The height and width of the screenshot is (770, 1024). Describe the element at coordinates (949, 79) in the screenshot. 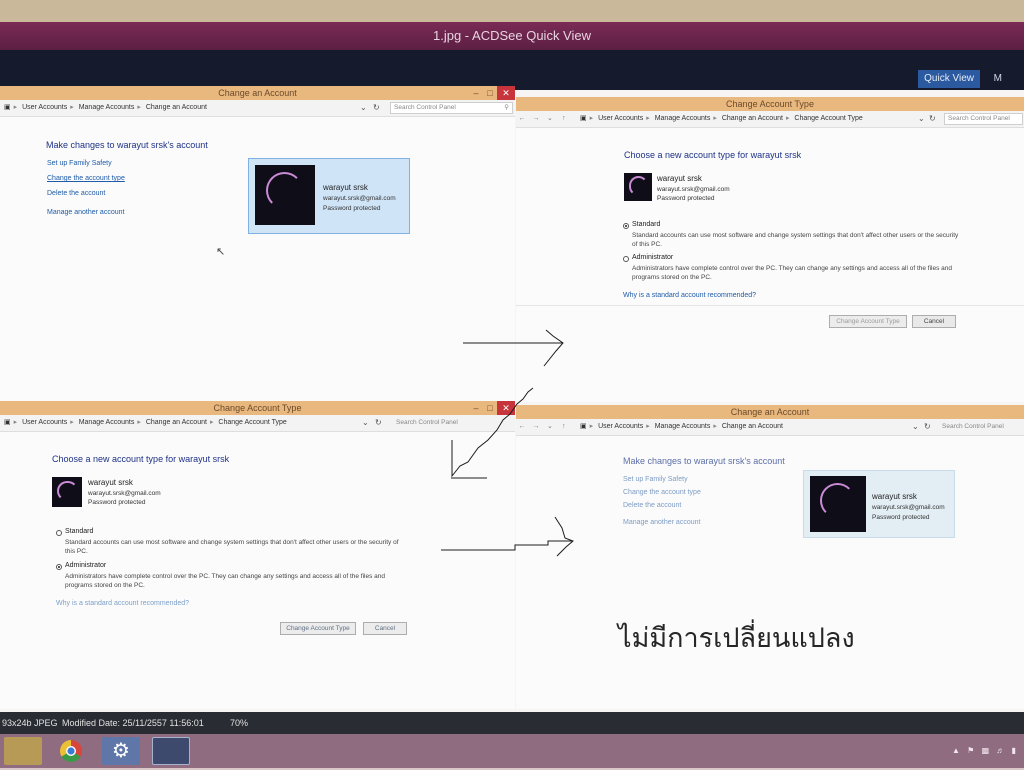

I see `quick-view-tab: Quick View` at that location.